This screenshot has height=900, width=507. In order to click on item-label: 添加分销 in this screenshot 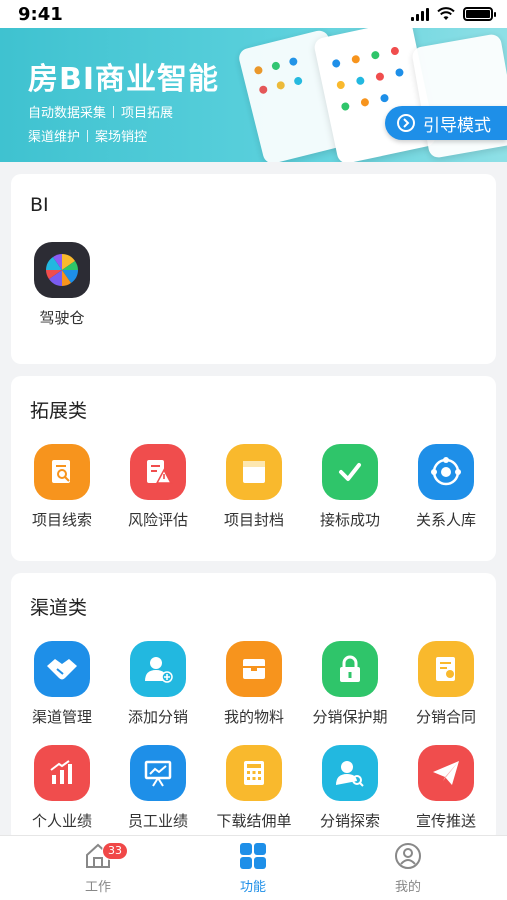, I will do `click(157, 717)`.